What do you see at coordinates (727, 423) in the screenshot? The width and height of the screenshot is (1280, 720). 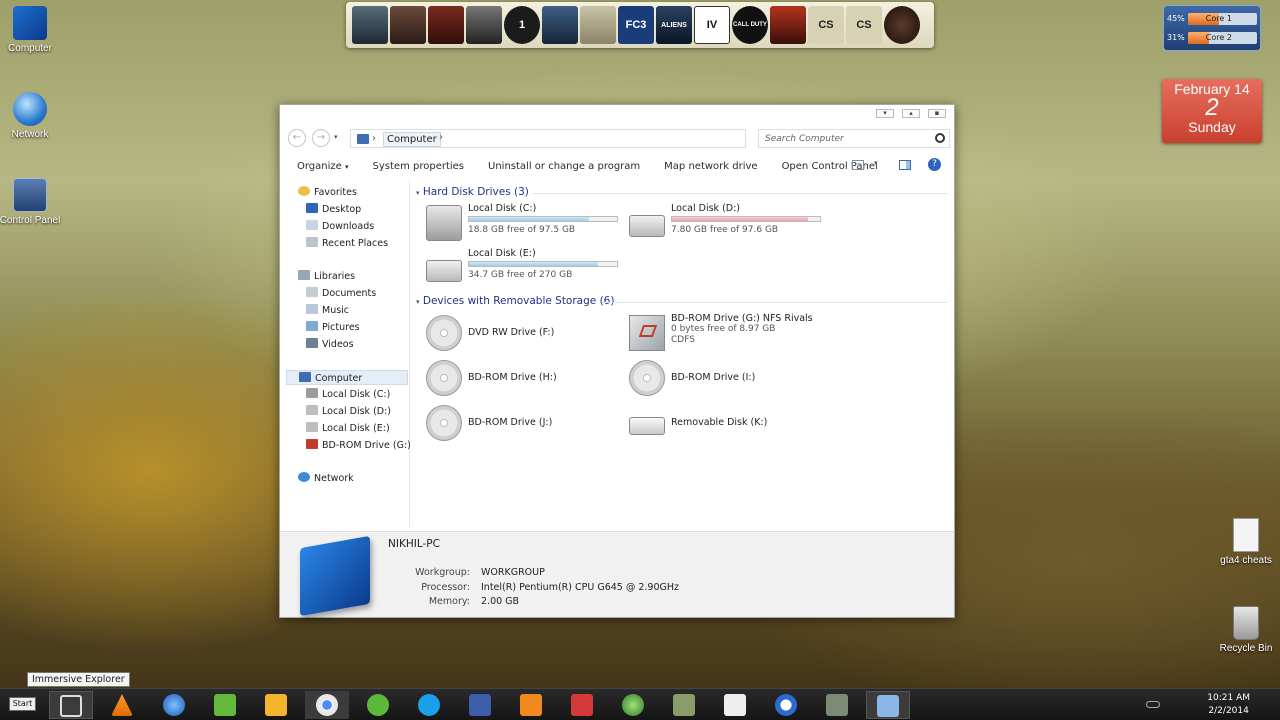 I see `drive-k: Removable Disk (K:)` at bounding box center [727, 423].